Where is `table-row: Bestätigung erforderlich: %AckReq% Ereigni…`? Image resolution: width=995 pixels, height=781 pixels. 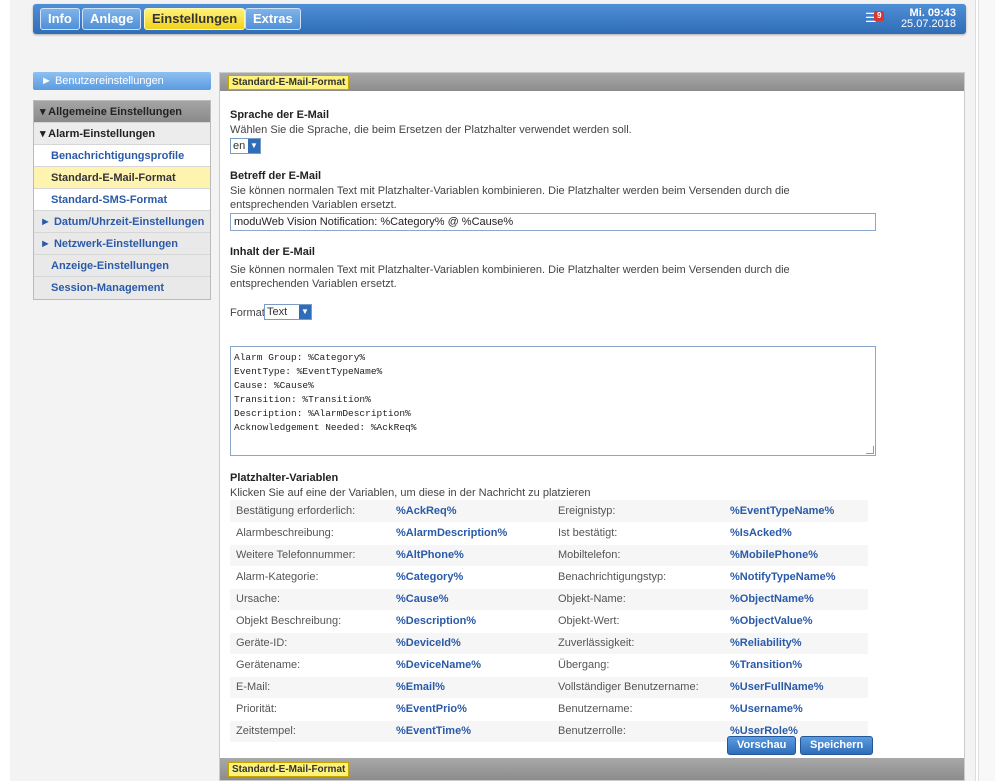 table-row: Bestätigung erforderlich: %AckReq% Ereigni… is located at coordinates (549, 511).